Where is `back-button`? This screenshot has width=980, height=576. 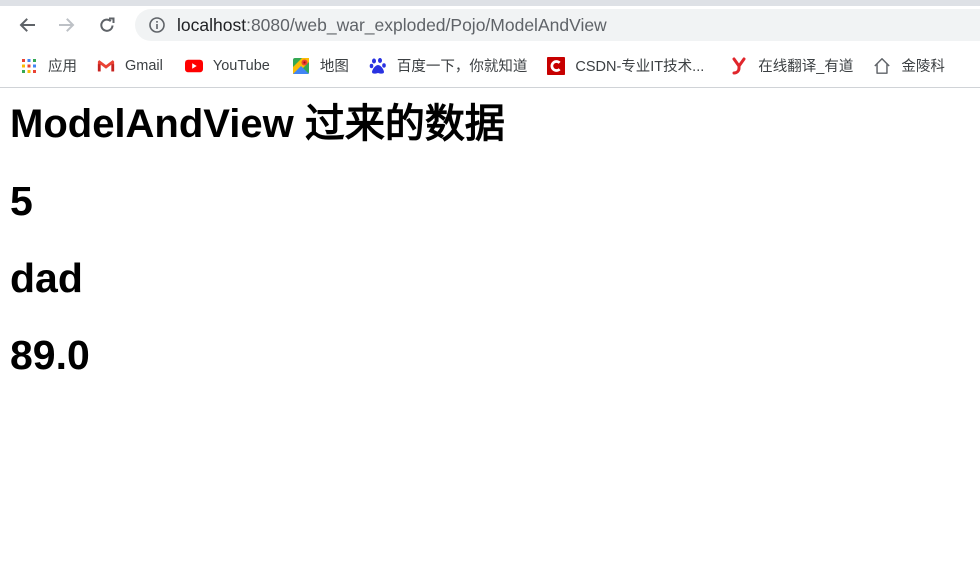 back-button is located at coordinates (27, 25).